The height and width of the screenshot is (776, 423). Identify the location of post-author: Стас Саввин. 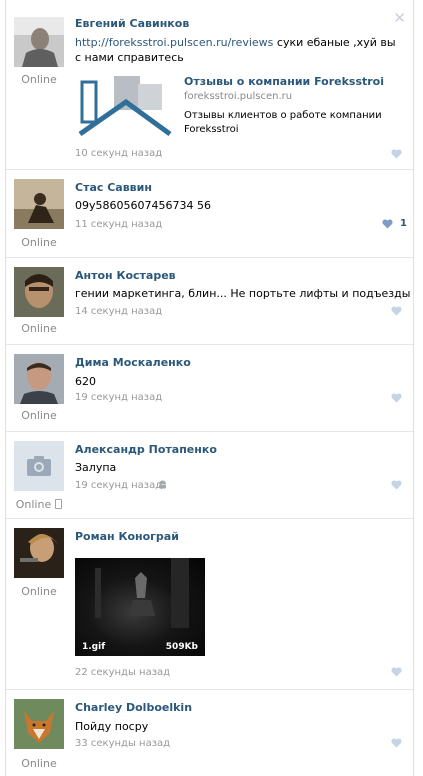
(113, 187).